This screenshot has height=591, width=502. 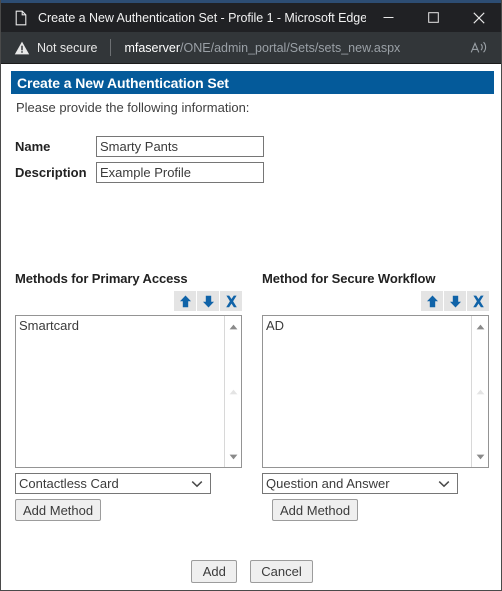 I want to click on maximize-button, so click(x=433, y=17).